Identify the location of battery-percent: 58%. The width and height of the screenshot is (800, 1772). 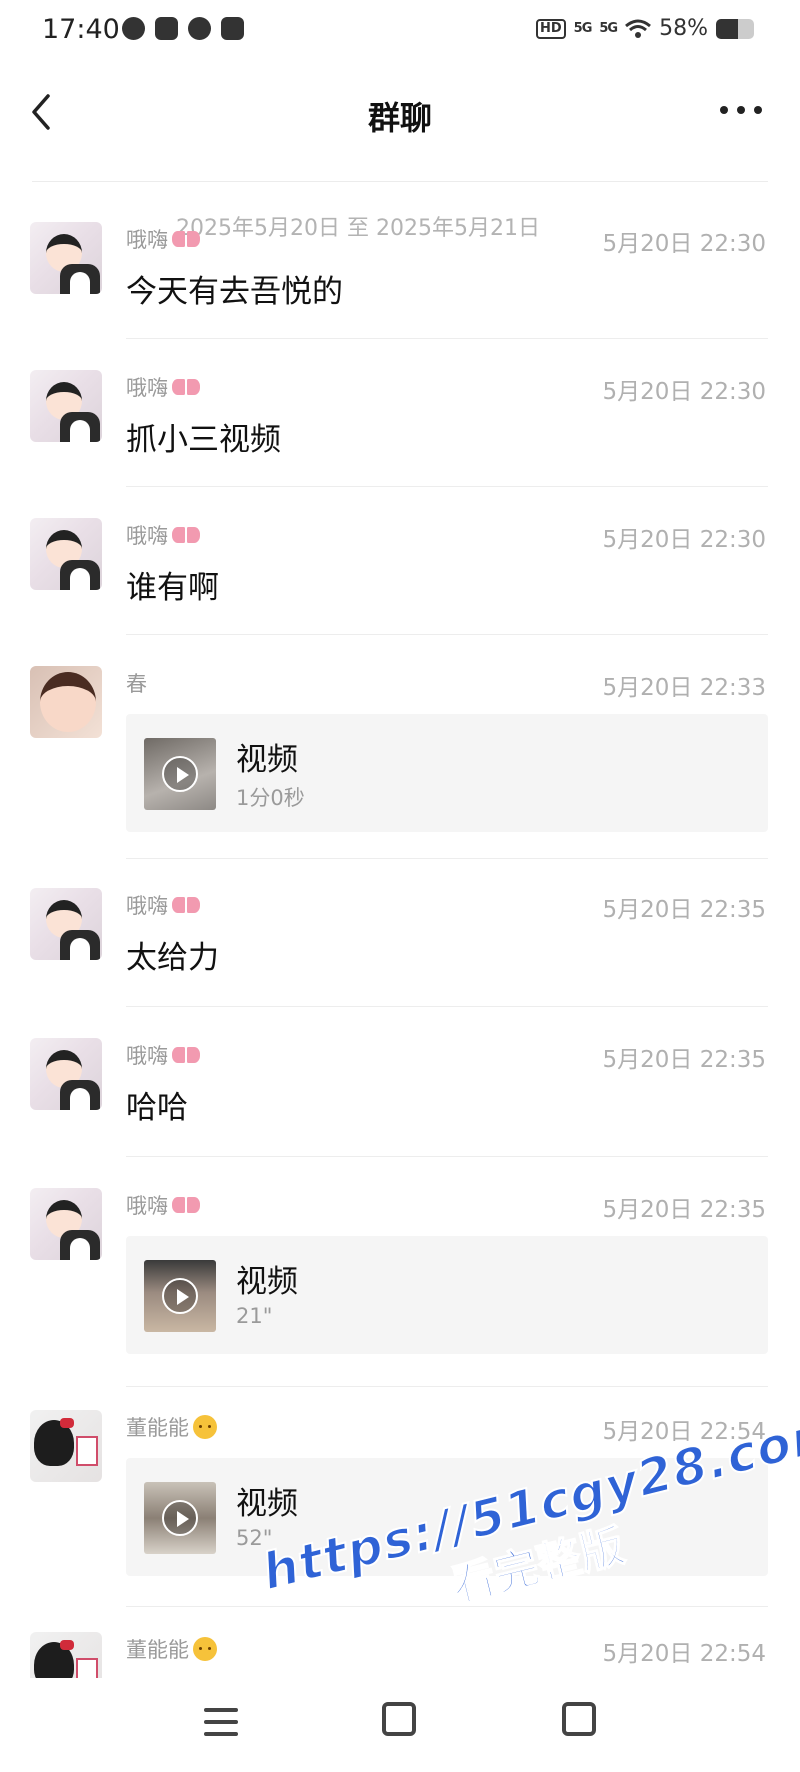
(683, 28).